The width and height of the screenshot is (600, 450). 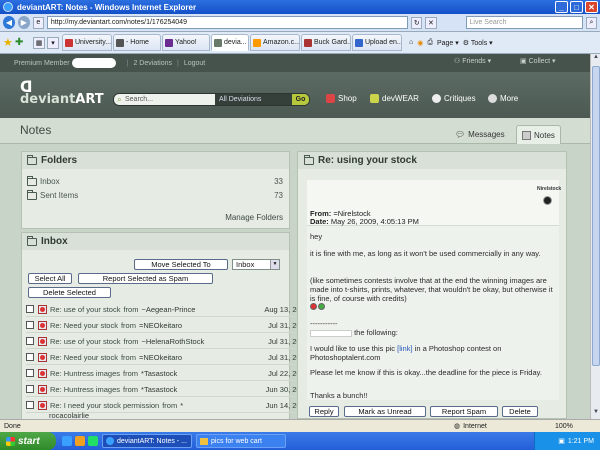 I want to click on stop-icon: ✕, so click(x=431, y=22).